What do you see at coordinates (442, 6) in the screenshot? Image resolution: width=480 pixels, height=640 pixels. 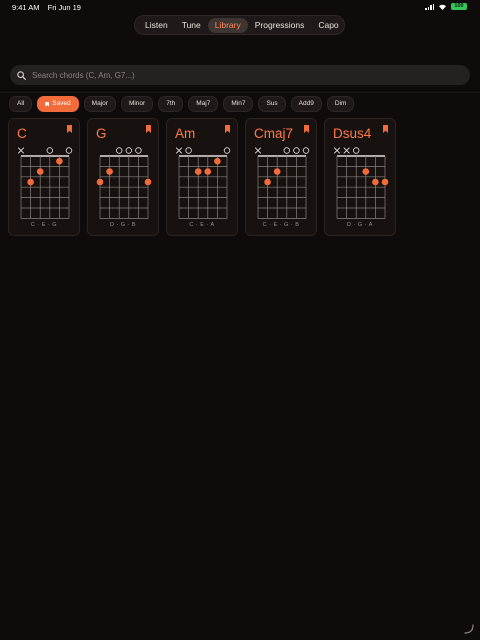 I see `wifi-icon` at bounding box center [442, 6].